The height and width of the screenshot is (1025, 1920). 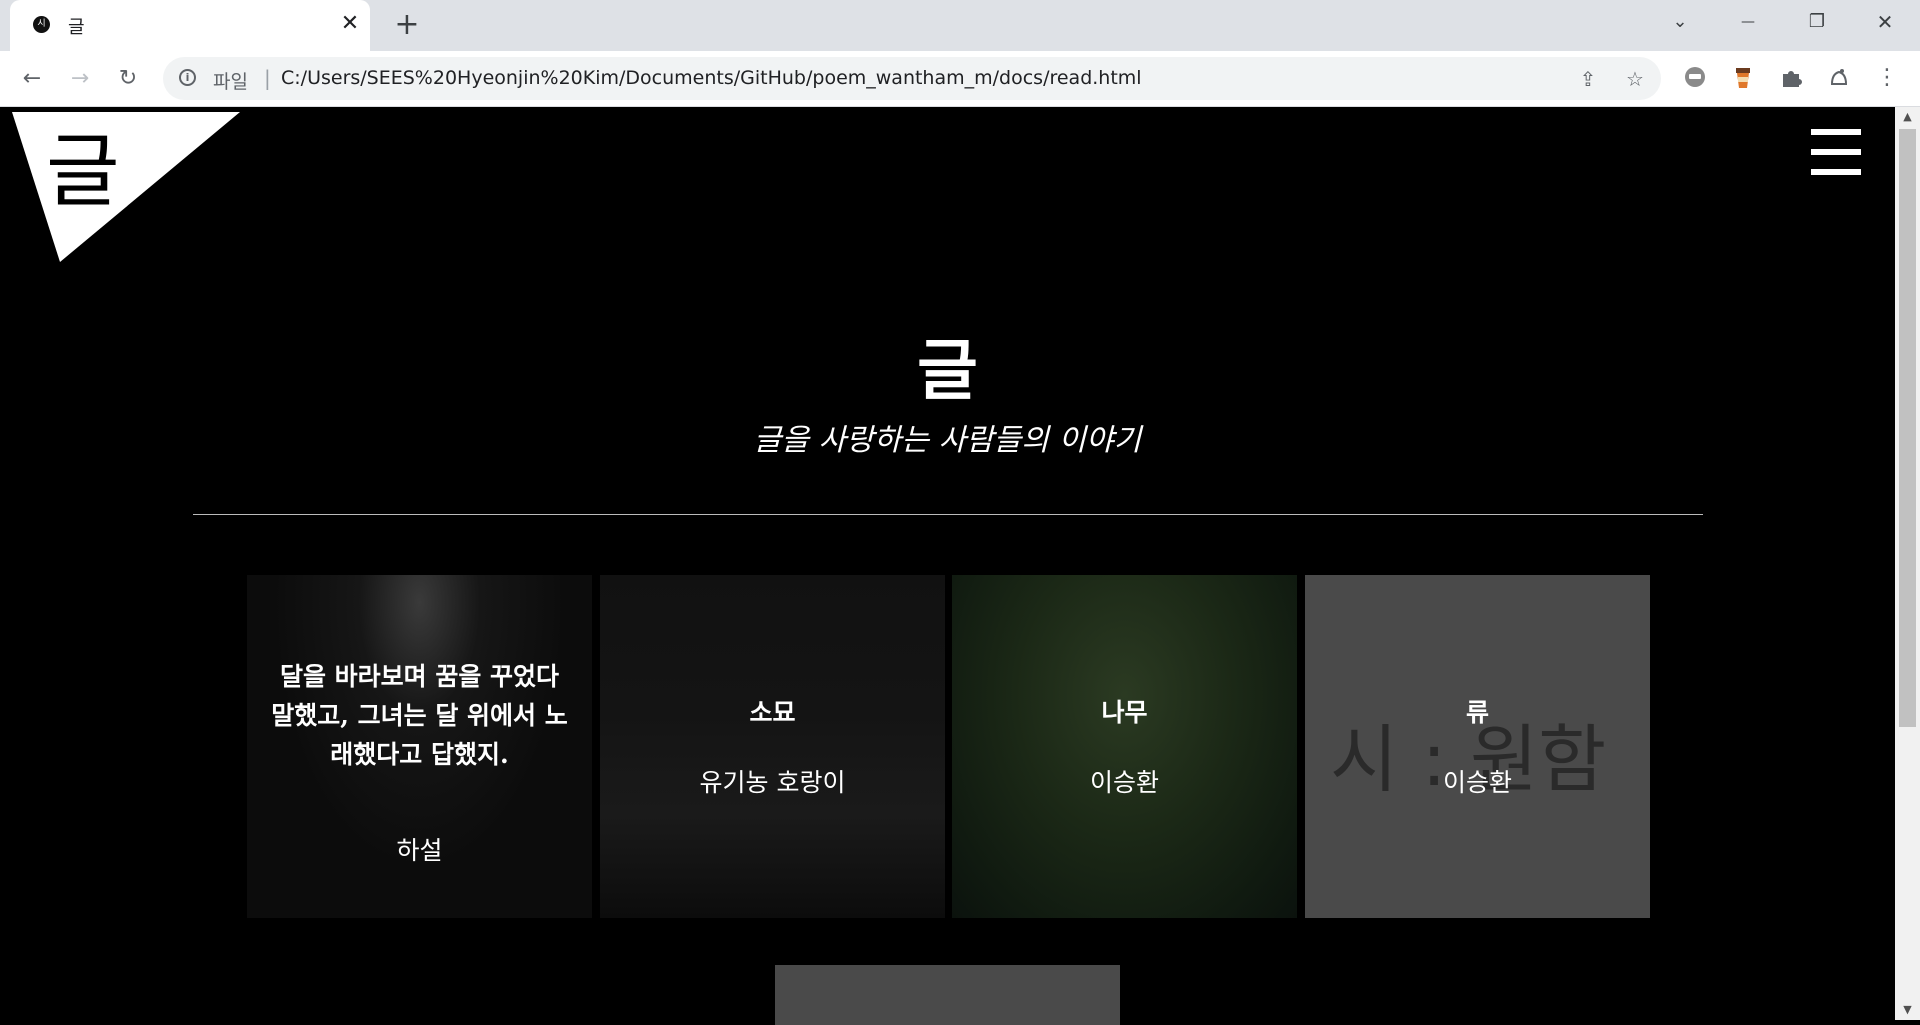 I want to click on reload-button: ↻, so click(x=128, y=79).